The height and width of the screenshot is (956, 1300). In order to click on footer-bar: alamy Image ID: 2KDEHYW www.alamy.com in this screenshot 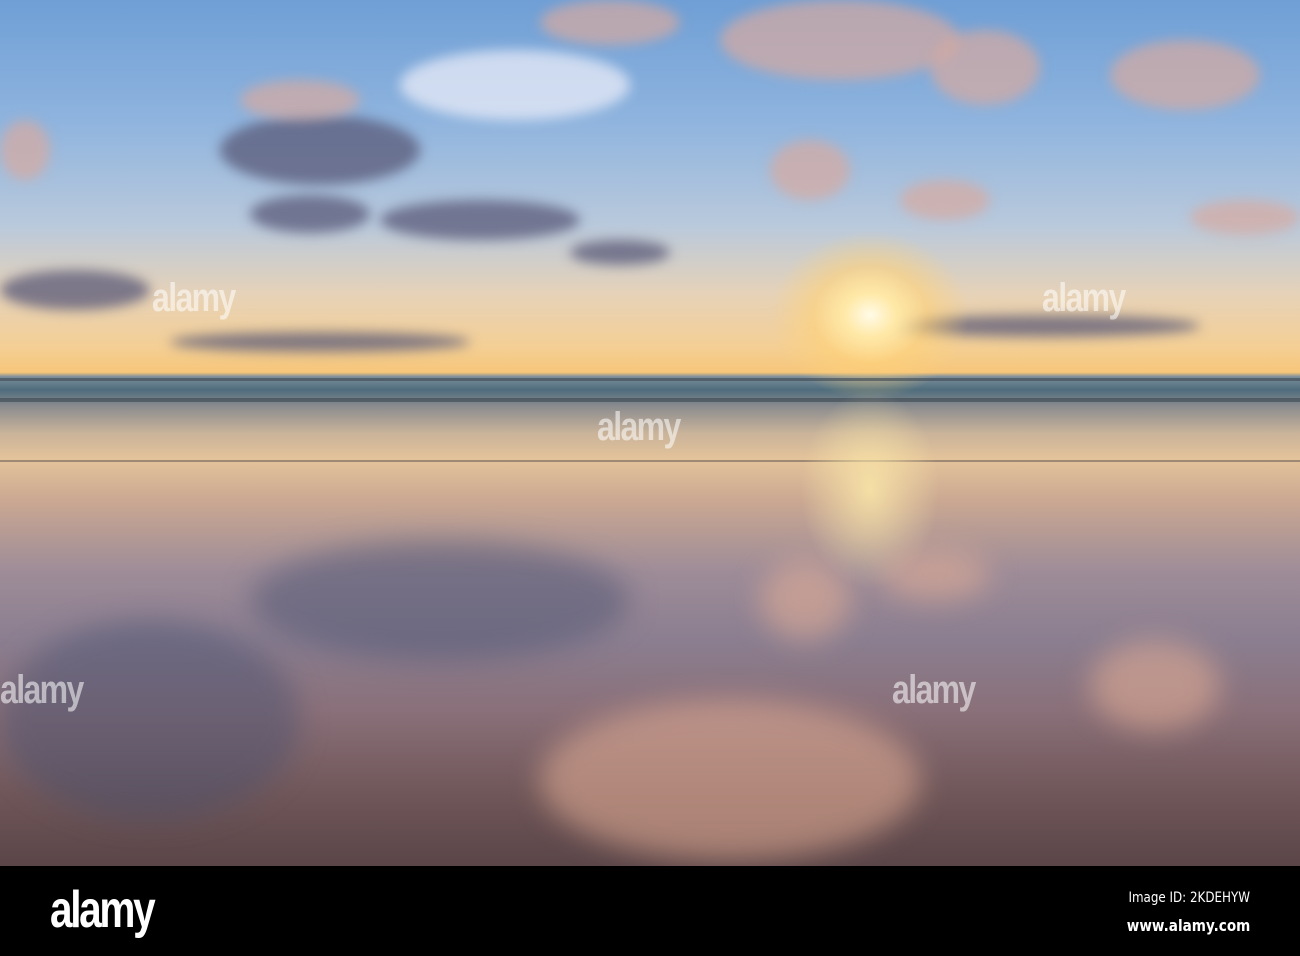, I will do `click(650, 911)`.